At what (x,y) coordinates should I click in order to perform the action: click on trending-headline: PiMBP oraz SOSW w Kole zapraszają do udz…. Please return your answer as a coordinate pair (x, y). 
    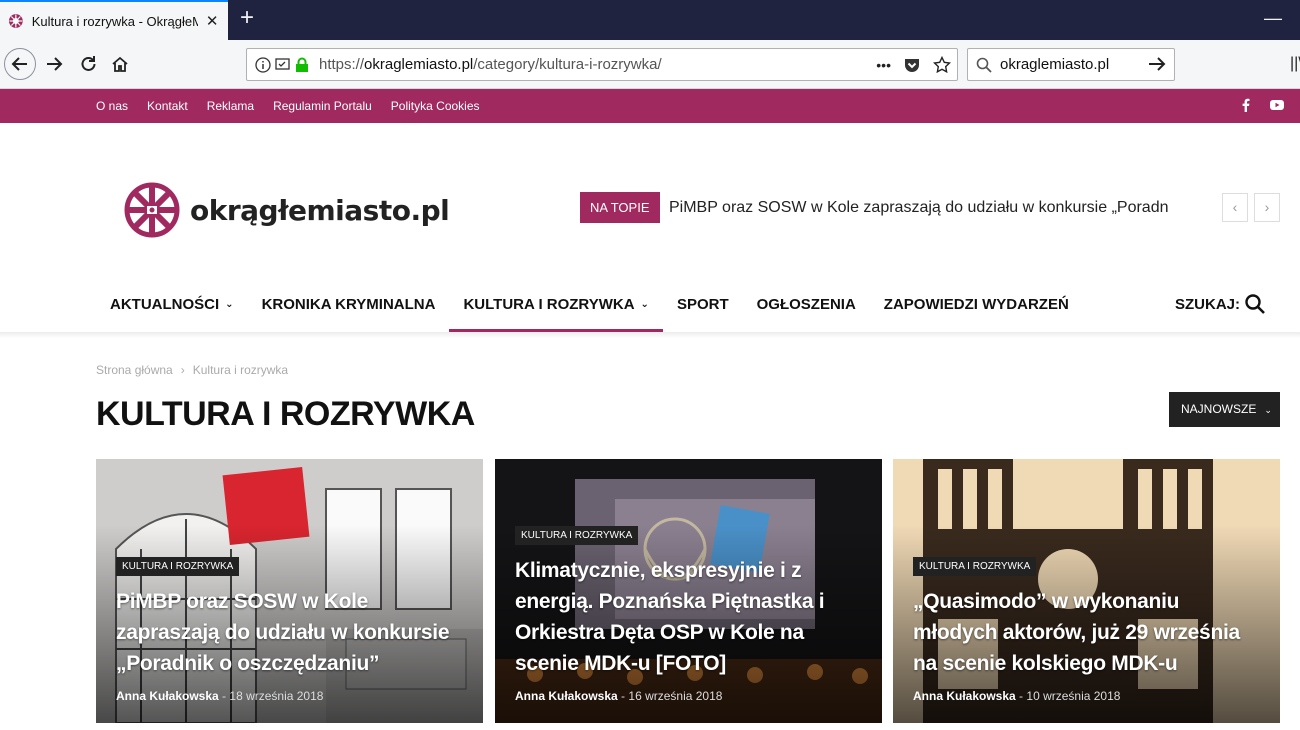
    Looking at the image, I should click on (919, 208).